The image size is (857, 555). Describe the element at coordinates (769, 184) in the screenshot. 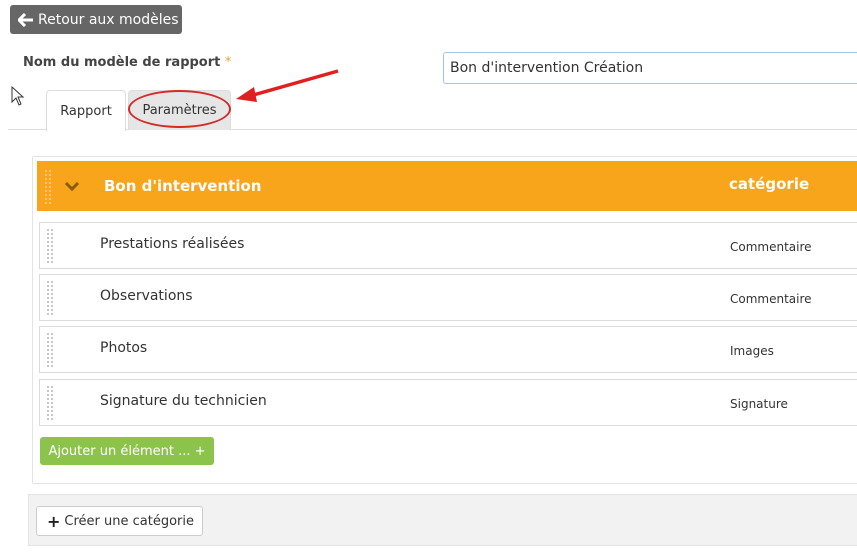

I see `category-column-header: catégorie` at that location.